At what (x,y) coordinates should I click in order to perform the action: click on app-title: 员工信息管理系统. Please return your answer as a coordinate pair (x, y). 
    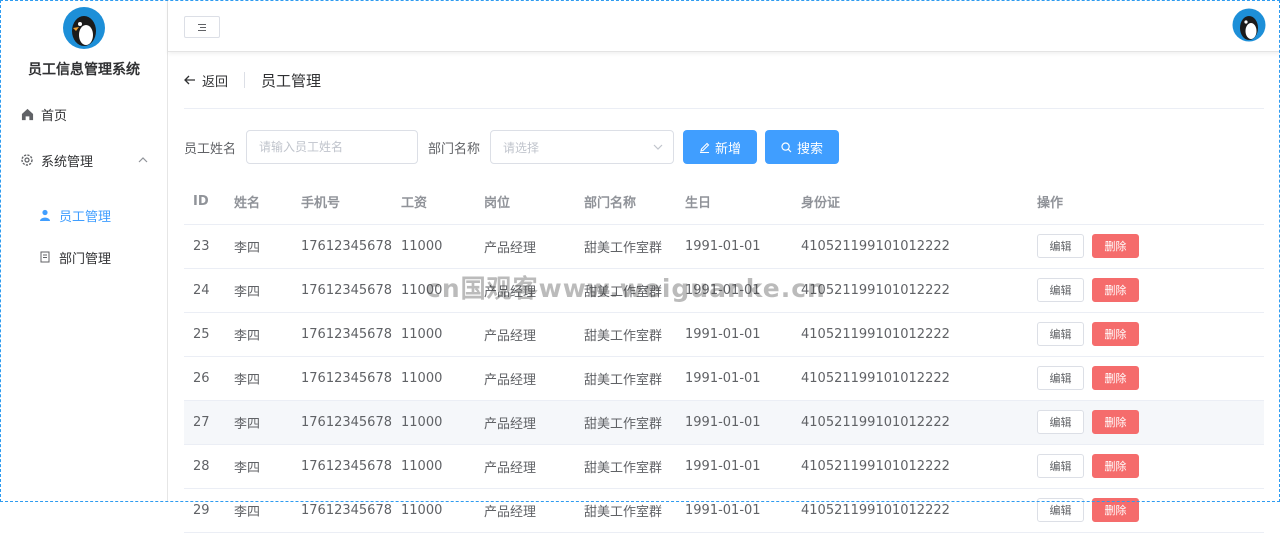
    Looking at the image, I should click on (84, 70).